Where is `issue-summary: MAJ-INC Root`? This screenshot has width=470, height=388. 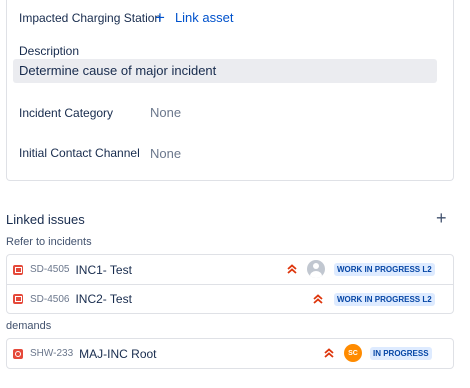
issue-summary: MAJ-INC Root is located at coordinates (117, 354).